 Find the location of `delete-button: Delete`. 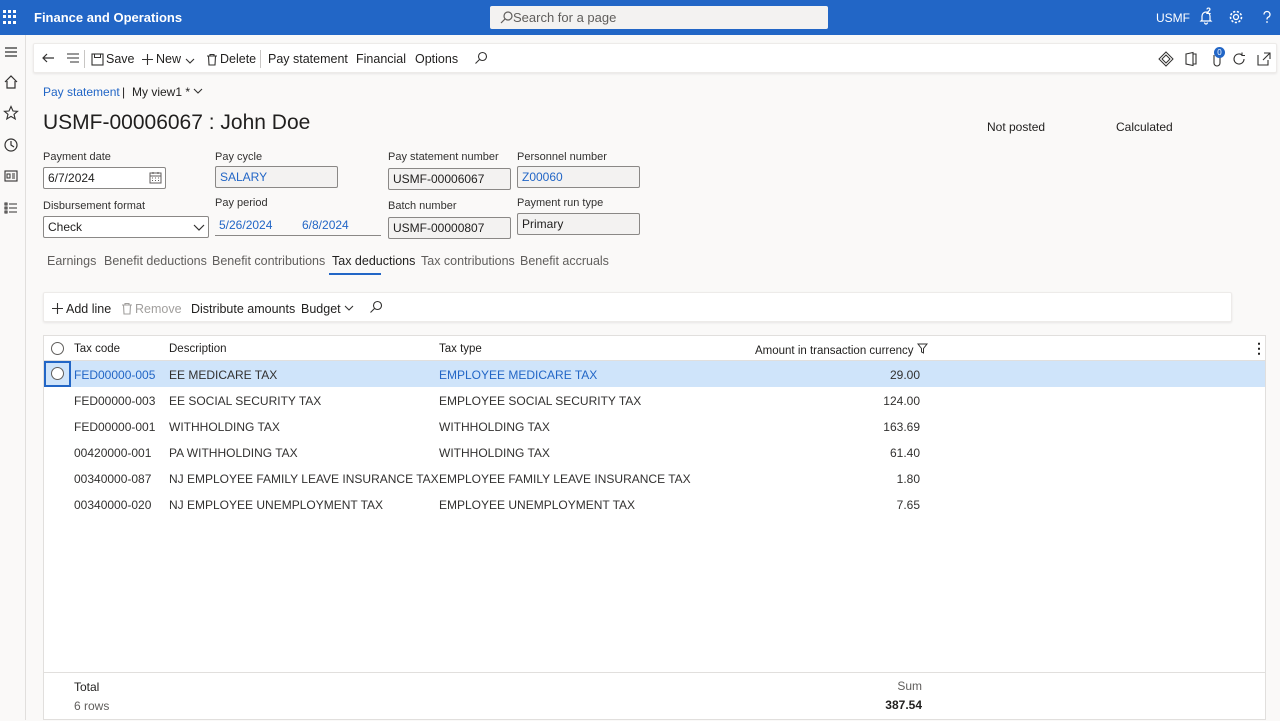

delete-button: Delete is located at coordinates (231, 59).